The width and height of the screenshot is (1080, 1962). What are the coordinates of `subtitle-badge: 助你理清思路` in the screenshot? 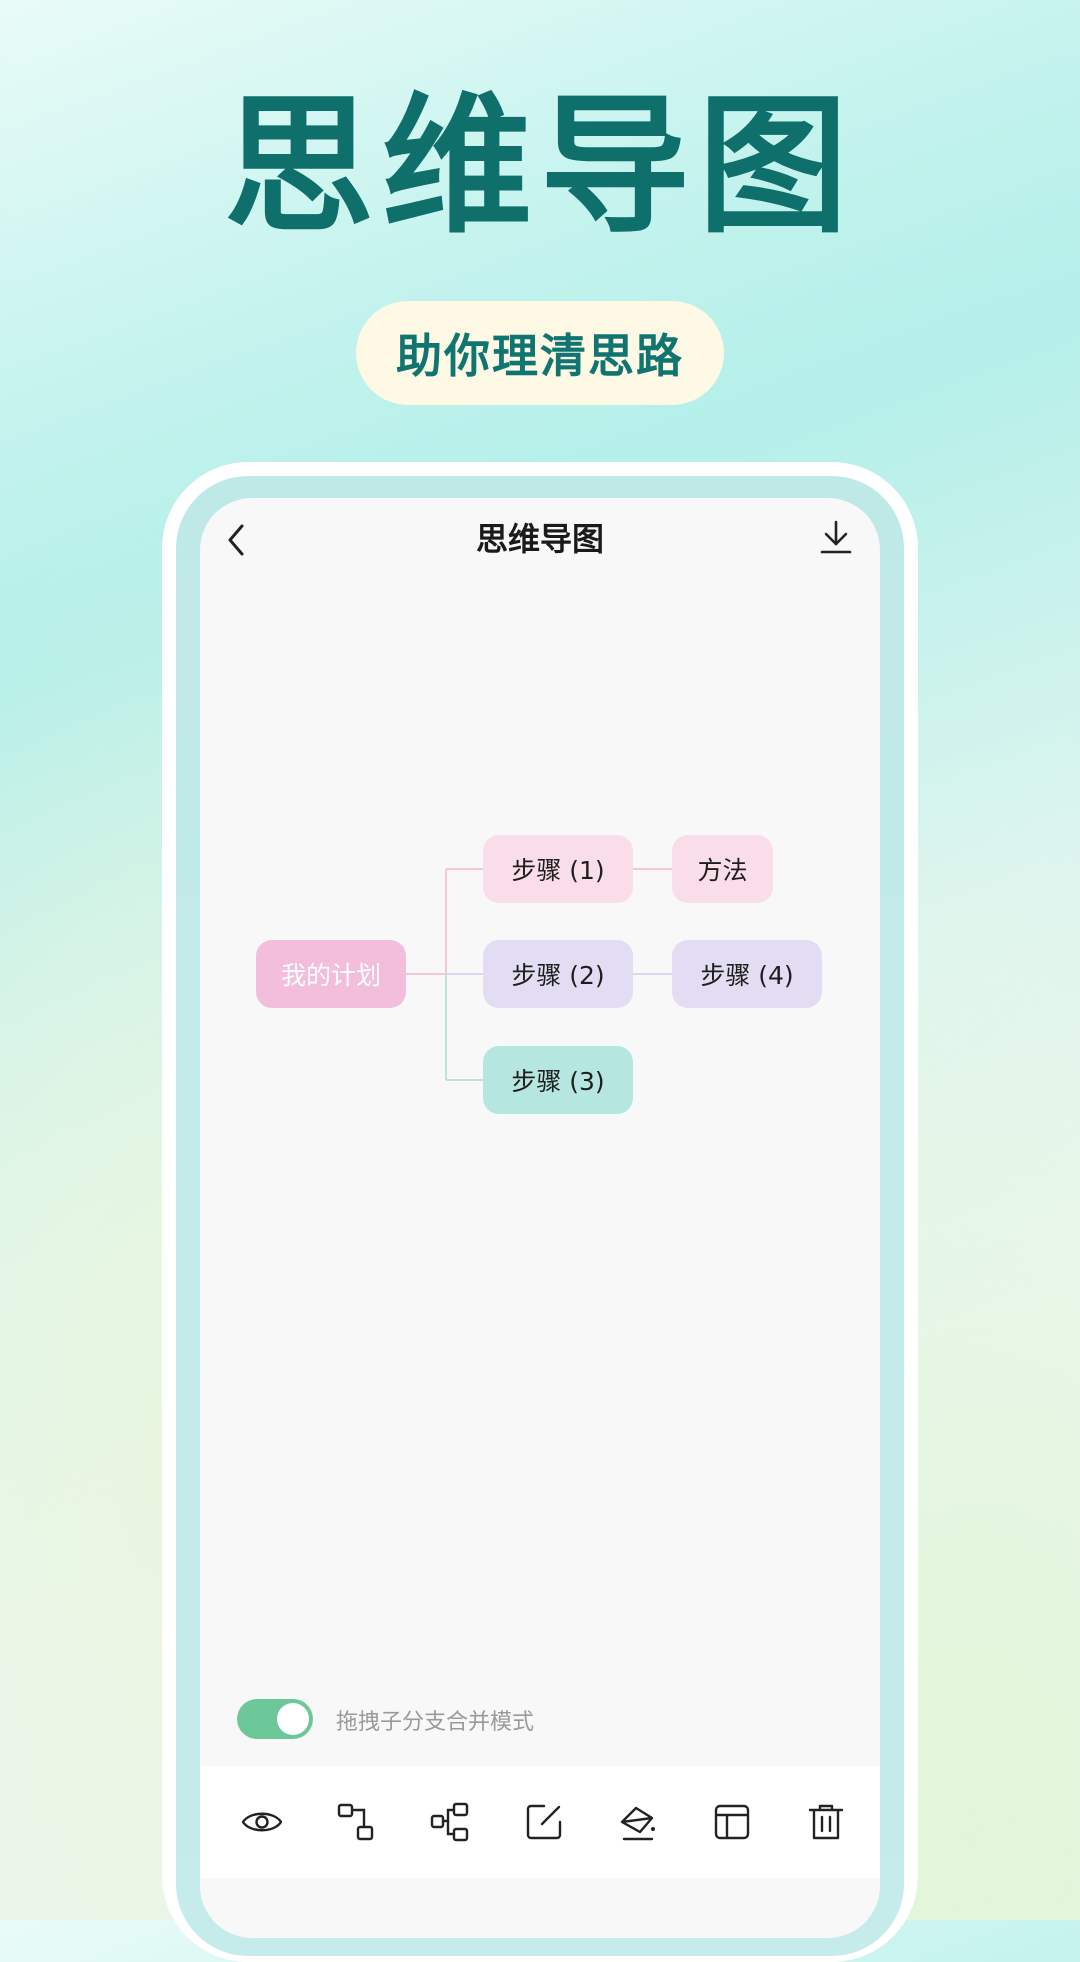 It's located at (540, 353).